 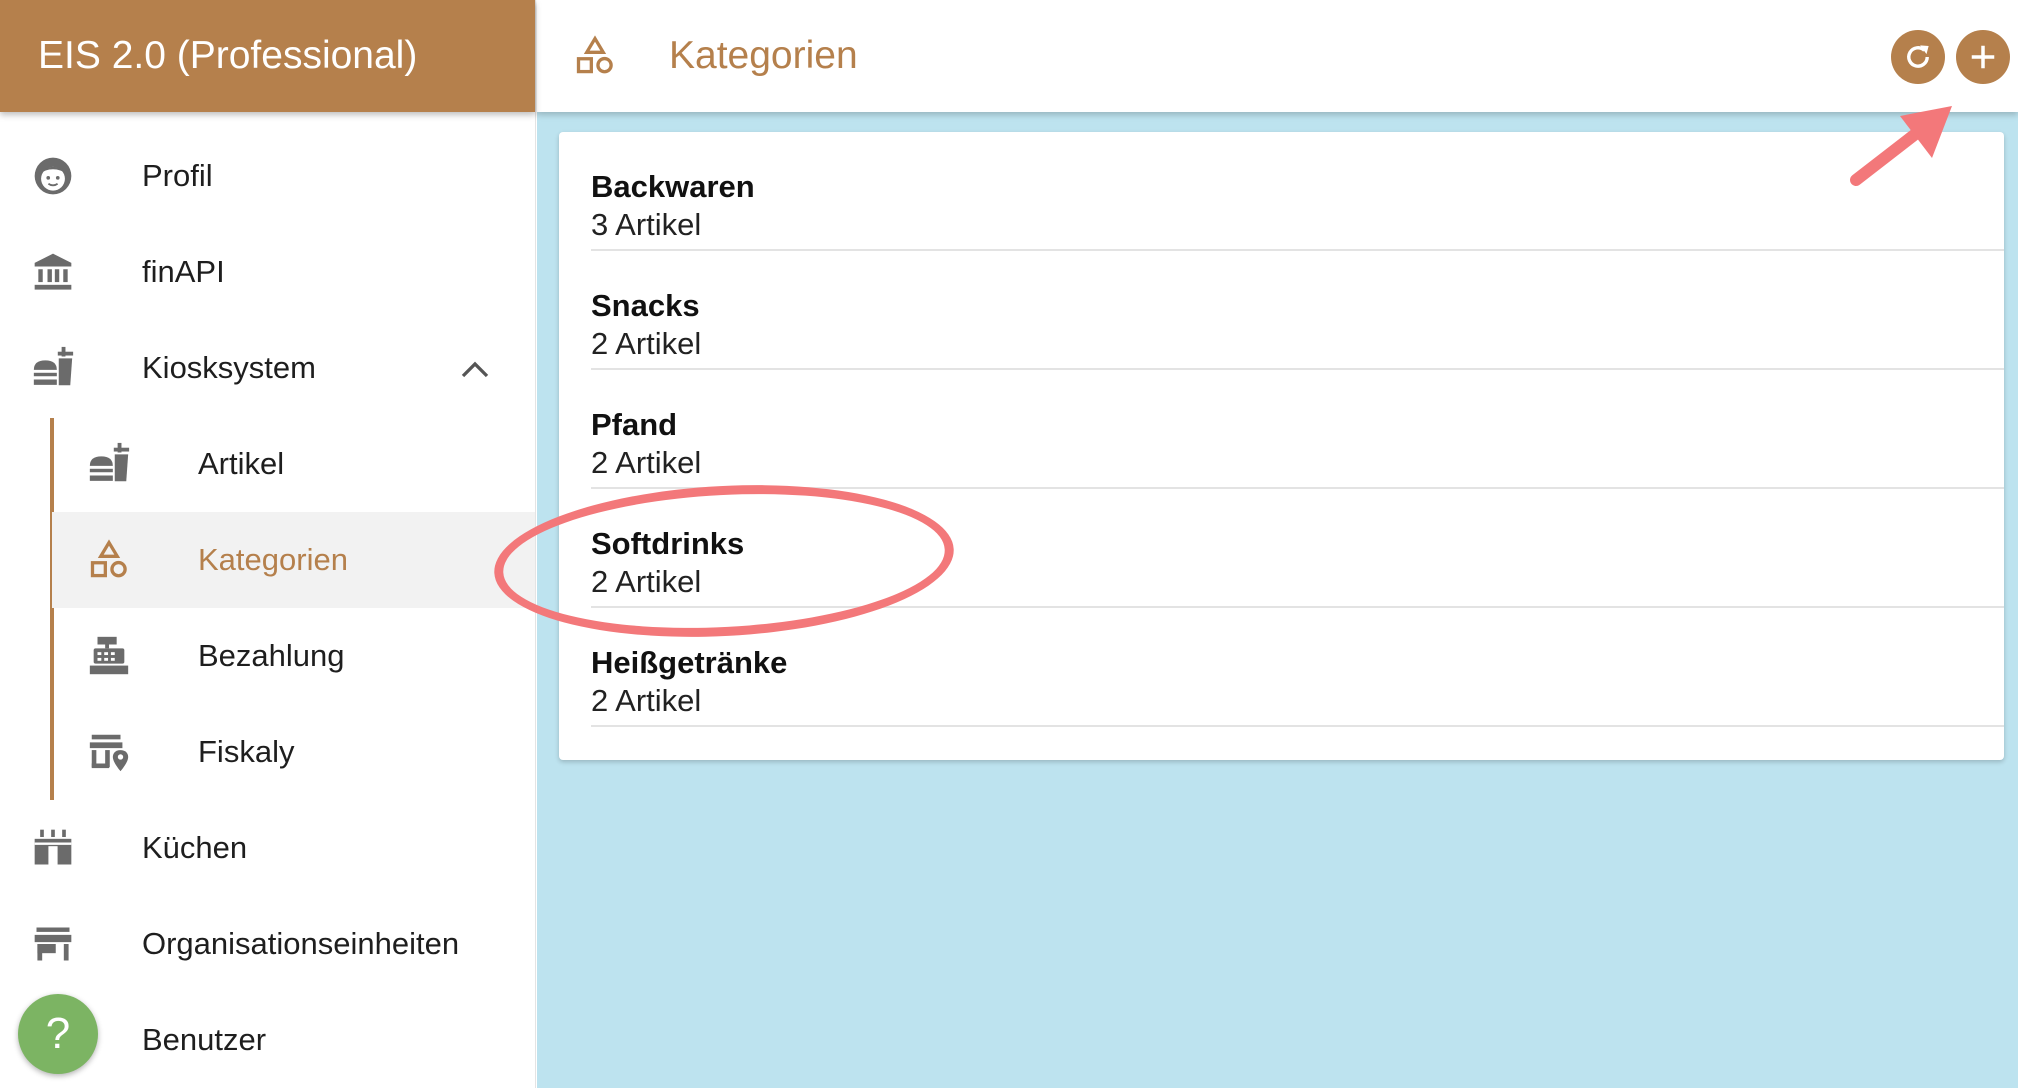 I want to click on list-item: Backwaren 3 Artikel, so click(x=1297, y=191).